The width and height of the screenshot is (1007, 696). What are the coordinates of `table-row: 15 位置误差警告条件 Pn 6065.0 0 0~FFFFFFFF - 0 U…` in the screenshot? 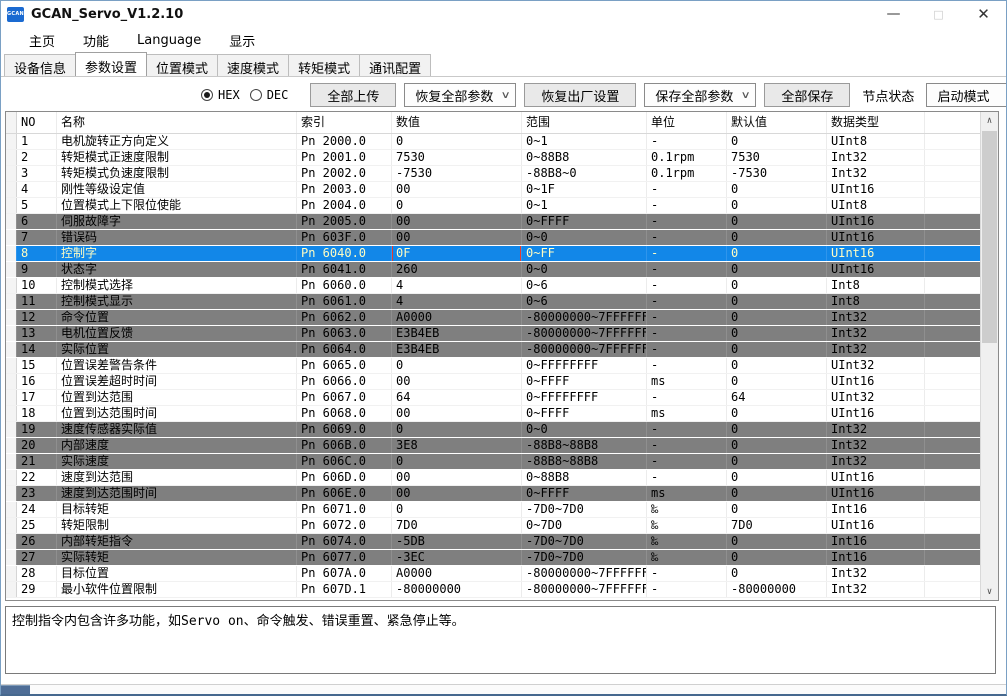 It's located at (493, 366).